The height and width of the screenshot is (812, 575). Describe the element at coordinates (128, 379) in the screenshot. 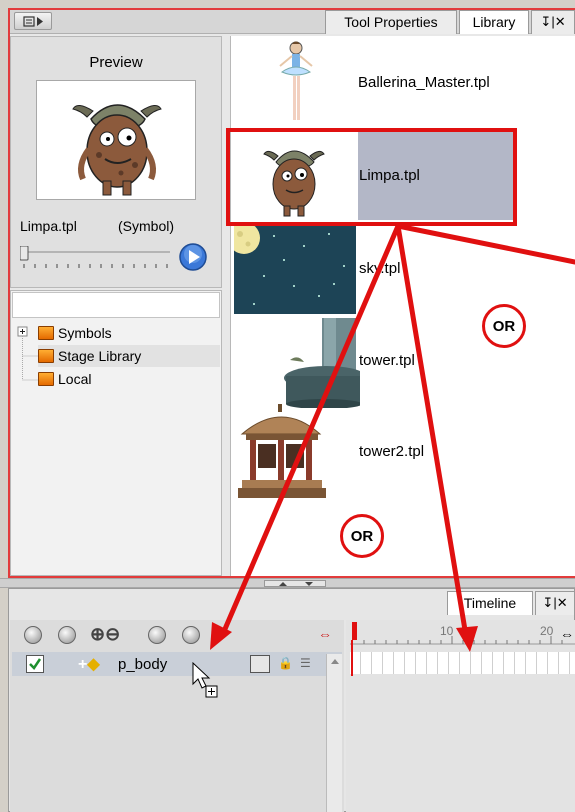

I see `tree-item-local: Local` at that location.